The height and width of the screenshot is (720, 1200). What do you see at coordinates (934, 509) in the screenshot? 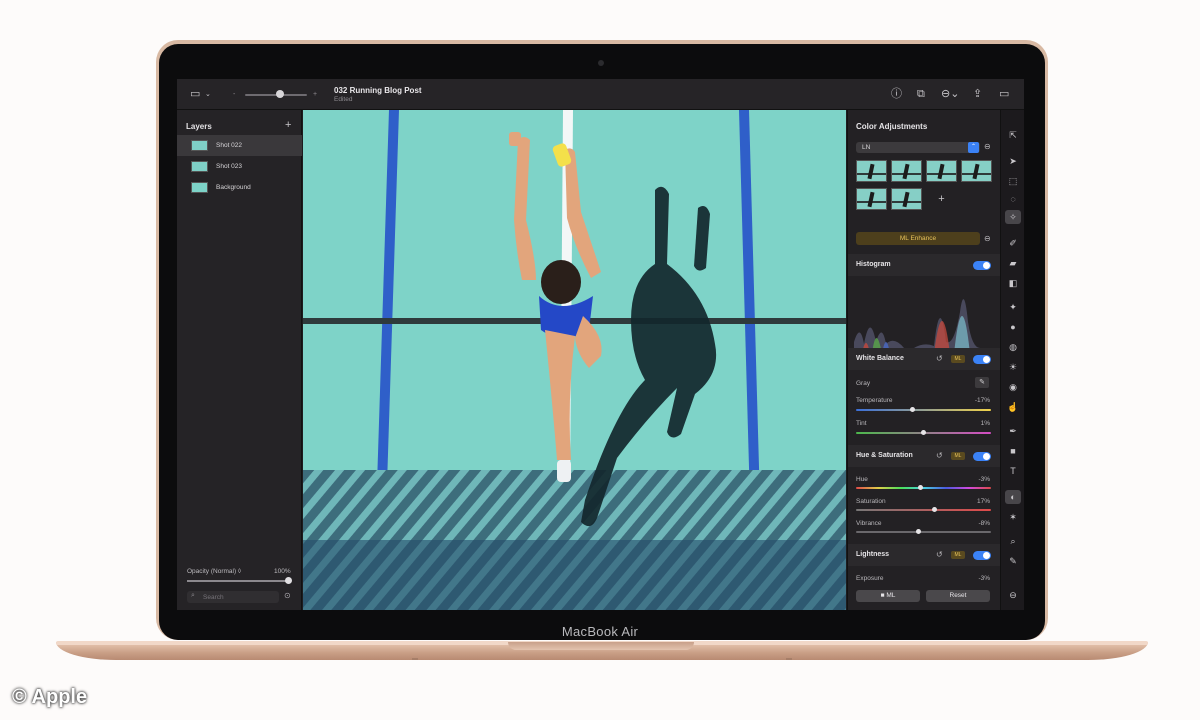
I see `saturation-knob` at bounding box center [934, 509].